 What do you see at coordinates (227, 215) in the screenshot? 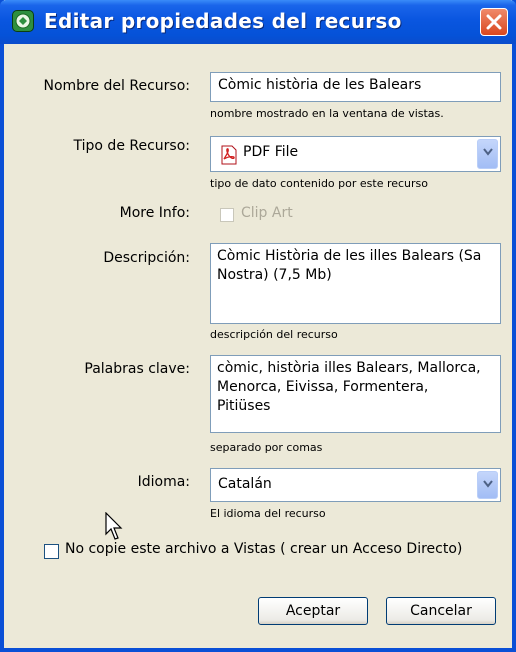
I see `clip-art-checkbox` at bounding box center [227, 215].